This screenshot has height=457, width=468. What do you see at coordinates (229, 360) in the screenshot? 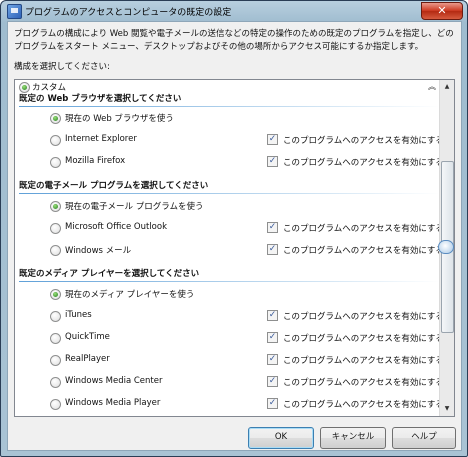
I see `option-row: RealPlayer ✓ このプログラムへのアクセスを有効にする` at bounding box center [229, 360].